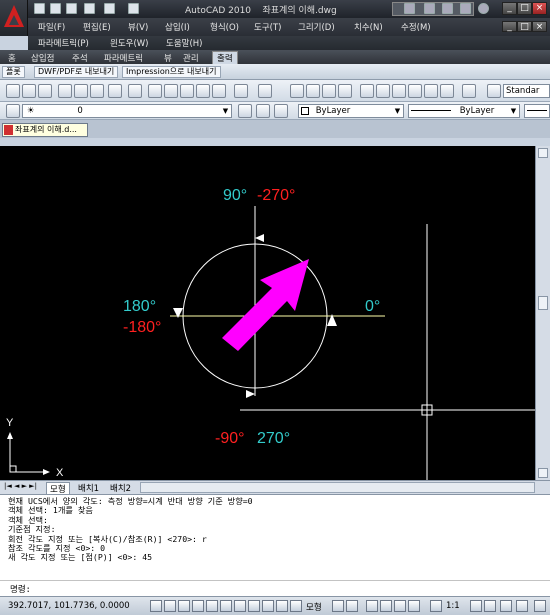 The height and width of the screenshot is (615, 550). Describe the element at coordinates (109, 8) in the screenshot. I see `redo-icon` at that location.